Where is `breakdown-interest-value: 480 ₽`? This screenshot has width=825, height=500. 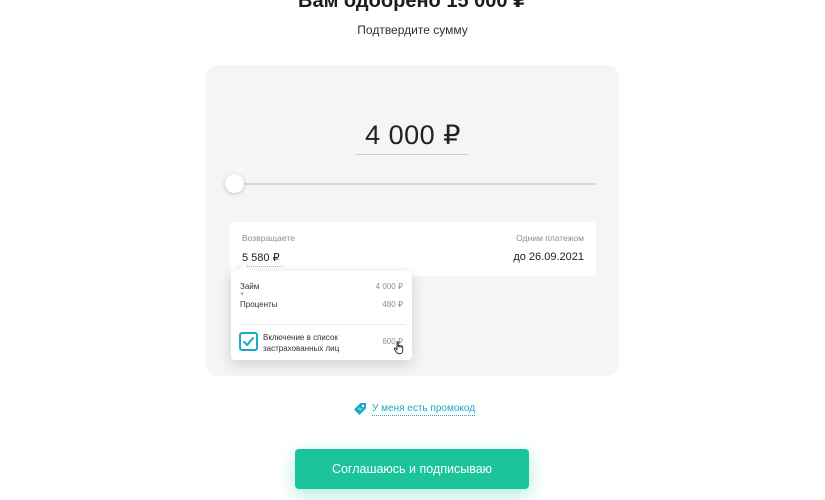 breakdown-interest-value: 480 ₽ is located at coordinates (392, 304).